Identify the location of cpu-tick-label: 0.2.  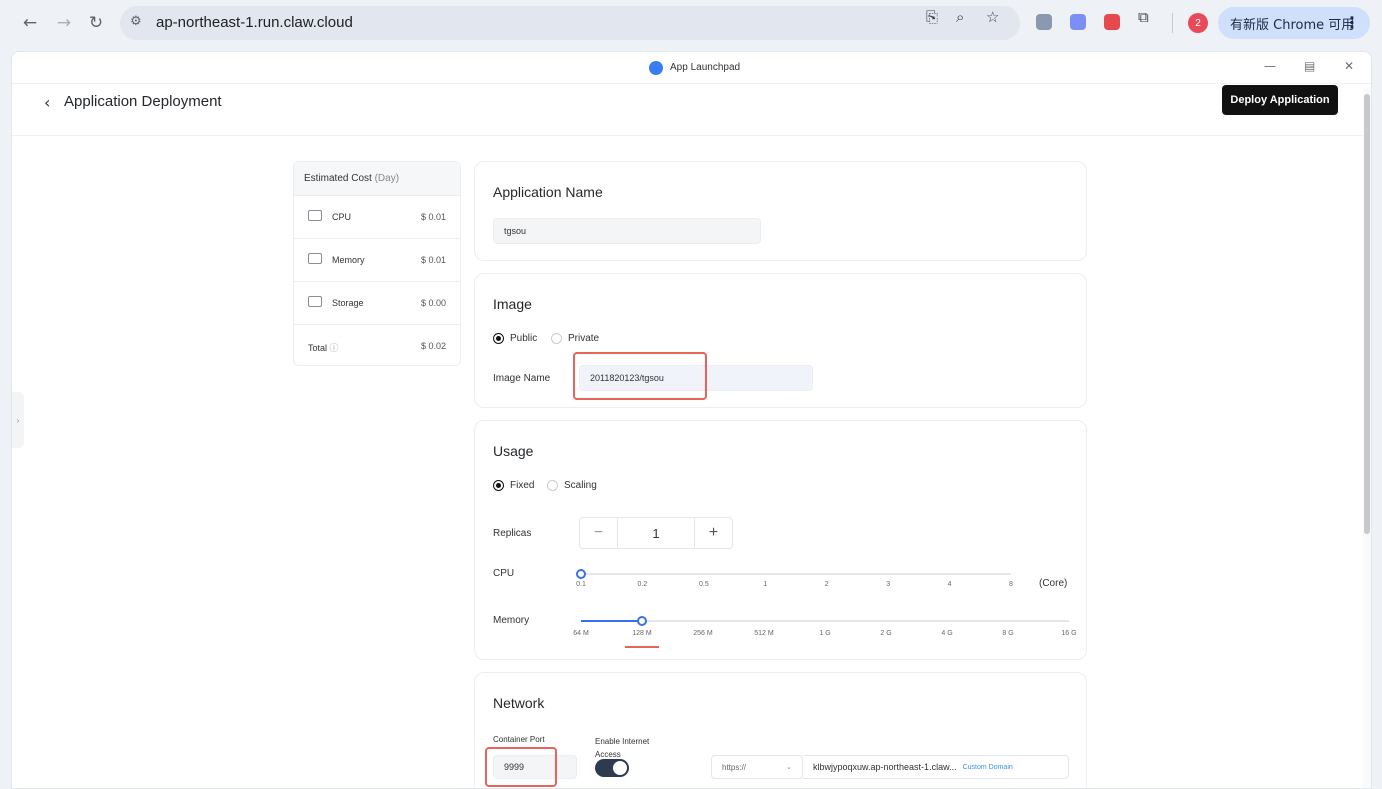
(643, 584).